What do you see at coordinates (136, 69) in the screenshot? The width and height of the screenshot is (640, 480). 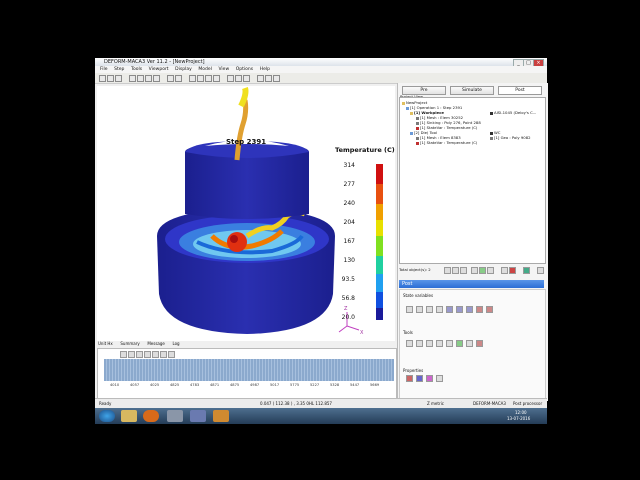 I see `menu-tools: Tools` at bounding box center [136, 69].